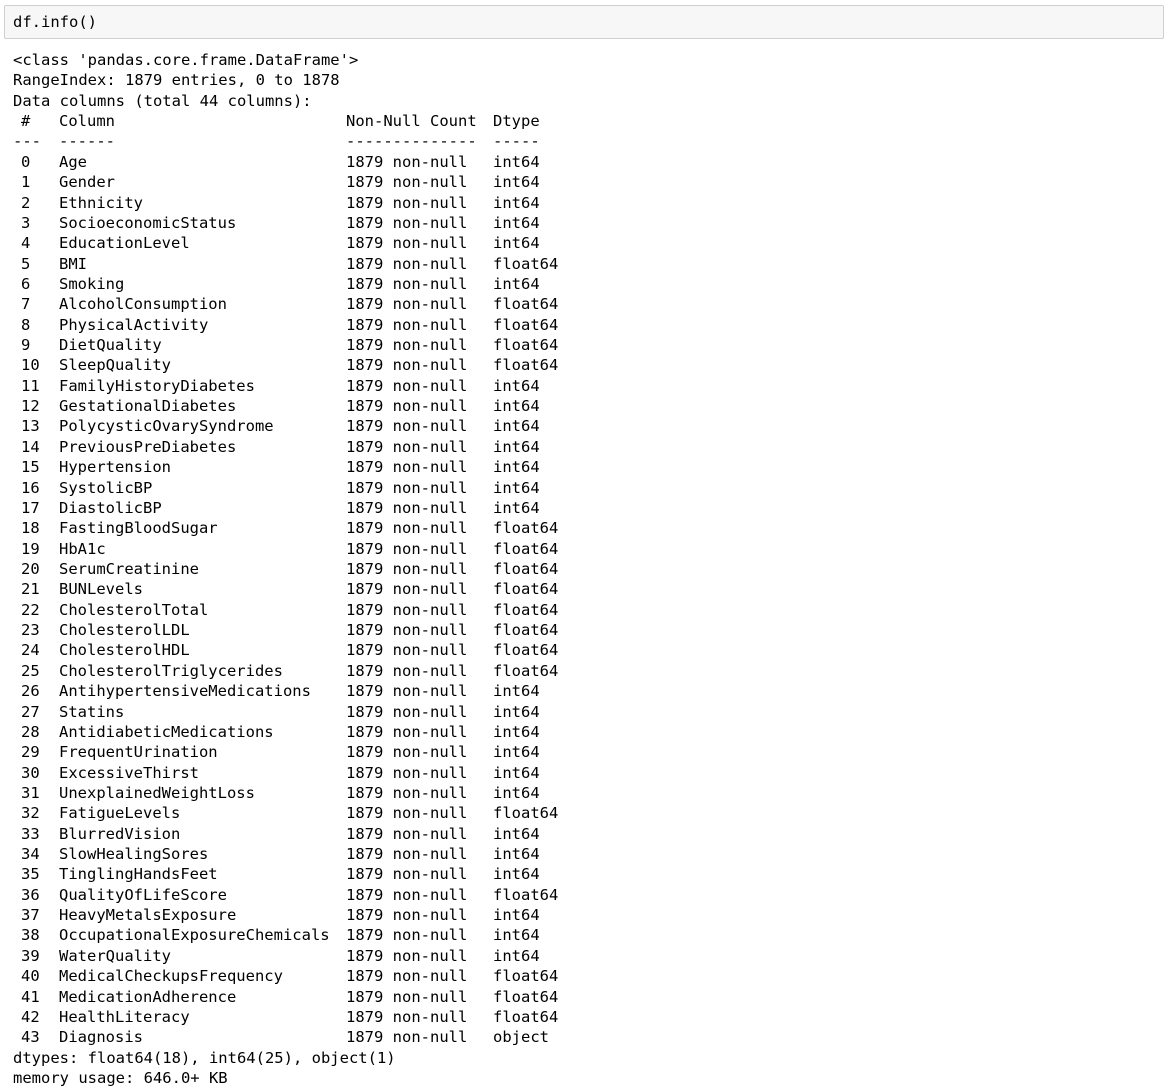  What do you see at coordinates (30, 854) in the screenshot?
I see `row-index: 34` at bounding box center [30, 854].